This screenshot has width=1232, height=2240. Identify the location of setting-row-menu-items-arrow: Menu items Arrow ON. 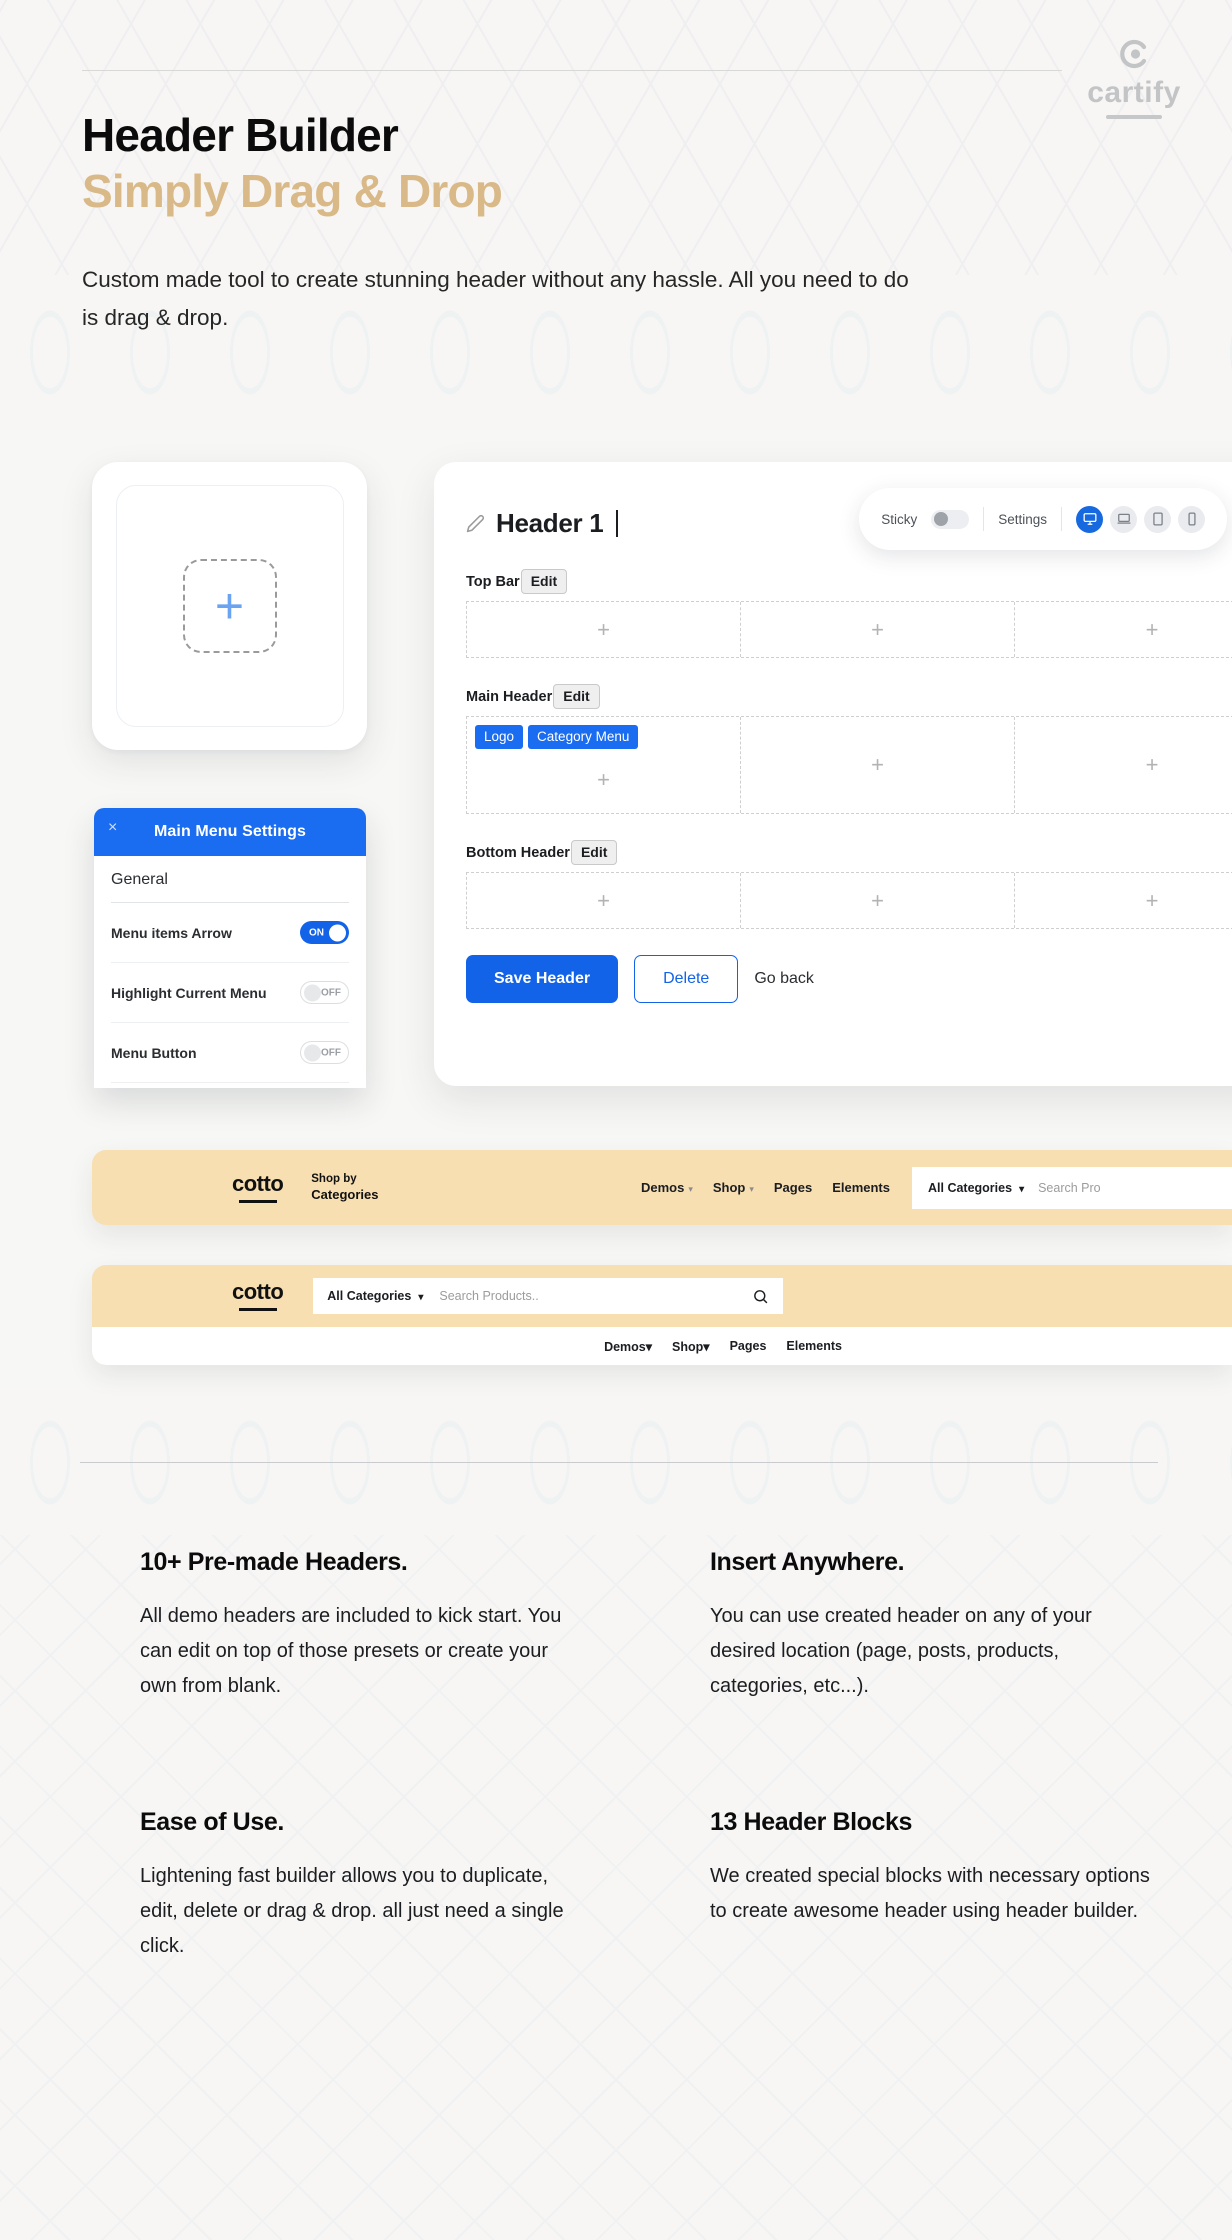
(230, 933).